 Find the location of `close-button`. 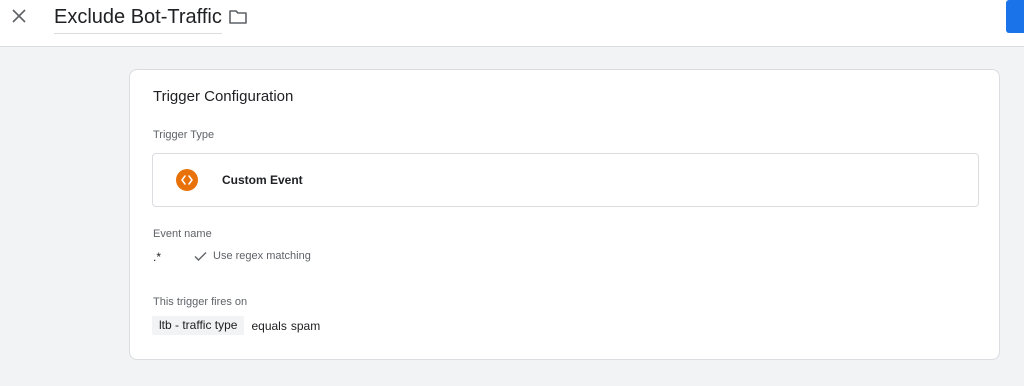

close-button is located at coordinates (19, 16).